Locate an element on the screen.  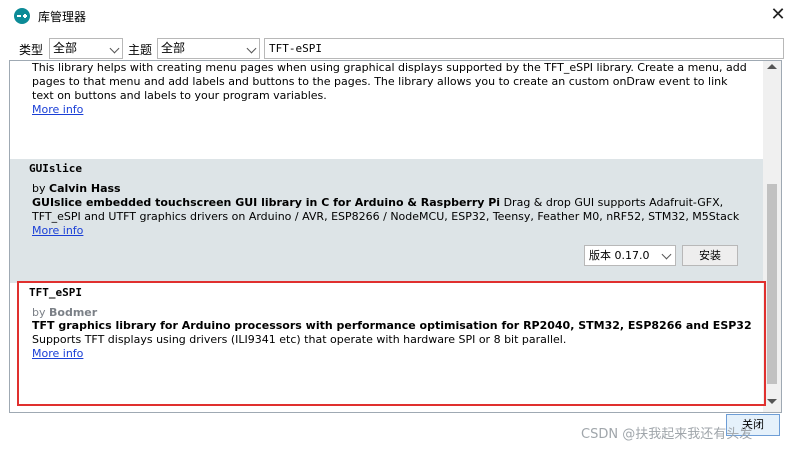
window-title: 库管理器 is located at coordinates (62, 17).